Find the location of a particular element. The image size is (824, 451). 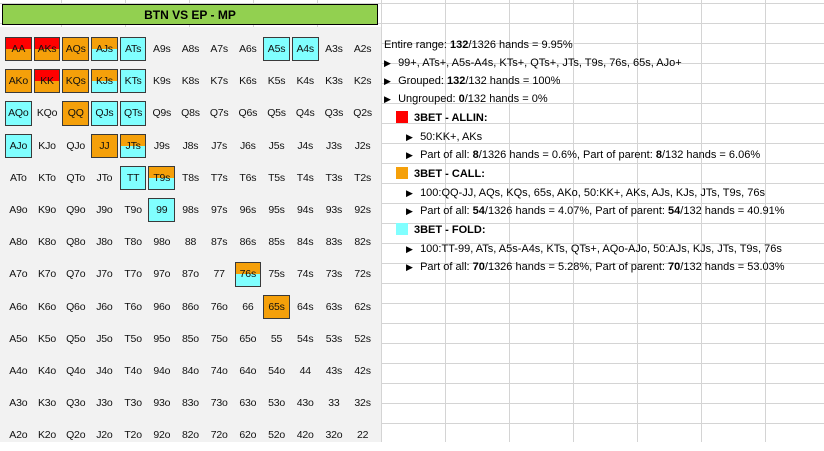

hand-cell: 76o is located at coordinates (219, 307).